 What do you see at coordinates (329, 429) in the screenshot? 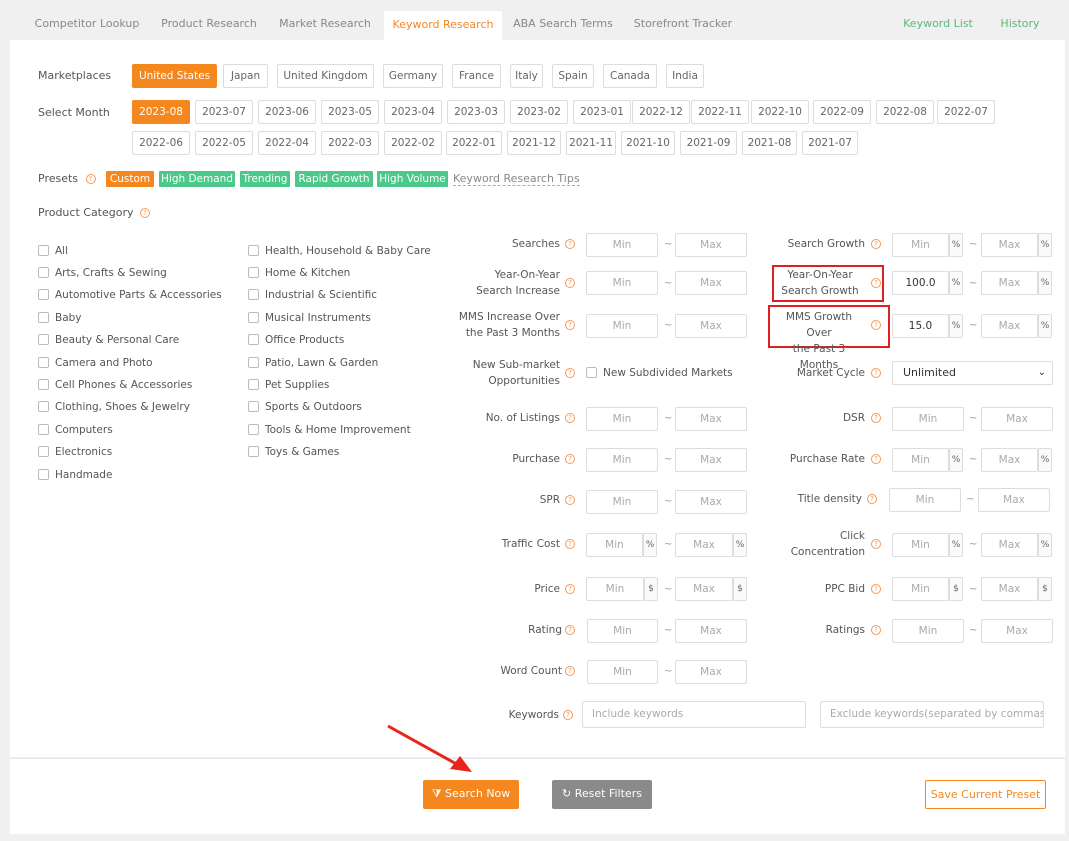
I see `category-tools: Tools & Home Improvement` at bounding box center [329, 429].